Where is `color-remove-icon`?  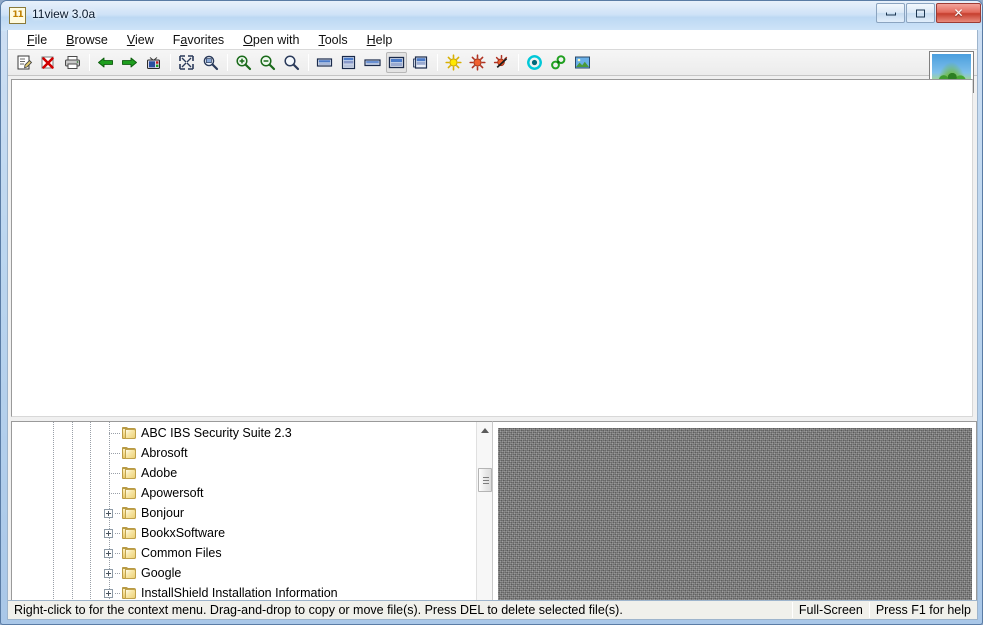
color-remove-icon is located at coordinates (500, 61).